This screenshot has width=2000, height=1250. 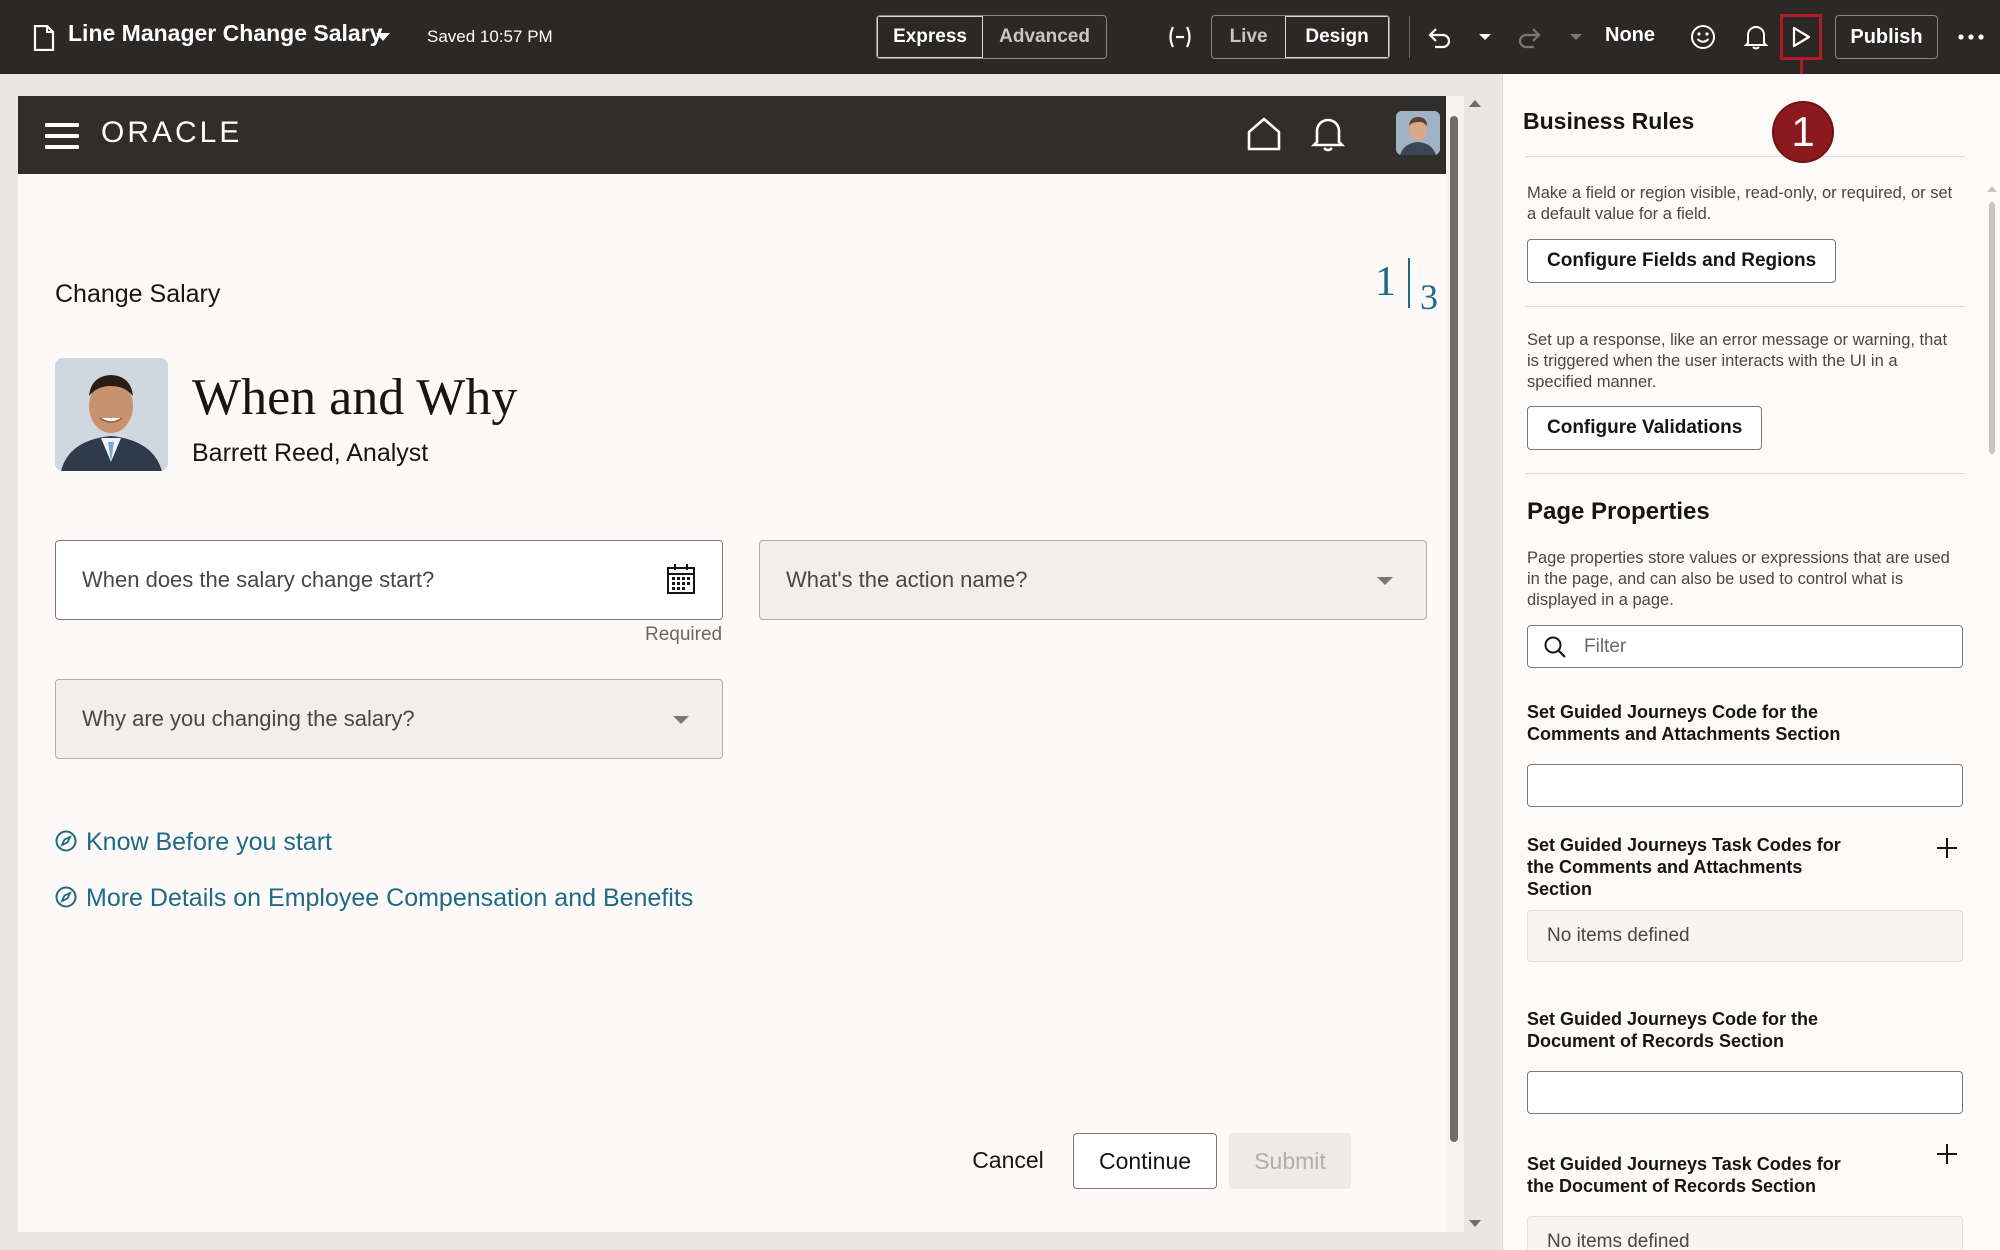 What do you see at coordinates (1886, 37) in the screenshot?
I see `publish-button: Publish` at bounding box center [1886, 37].